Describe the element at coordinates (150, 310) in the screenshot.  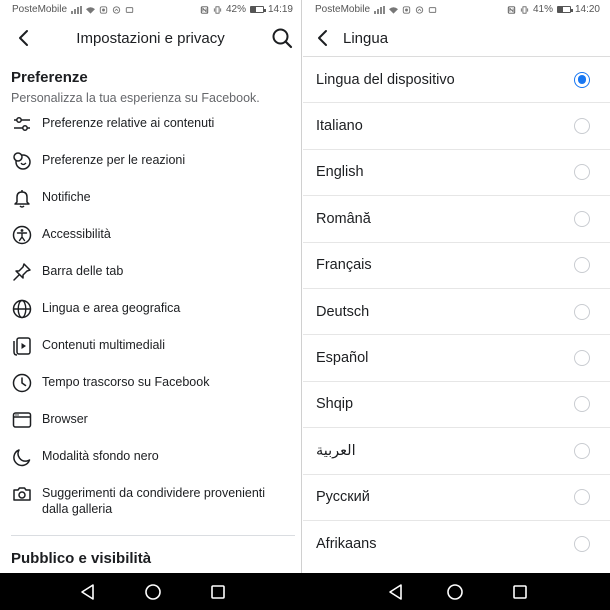
I see `menu-item-language-region: Lingua e area geografica` at that location.